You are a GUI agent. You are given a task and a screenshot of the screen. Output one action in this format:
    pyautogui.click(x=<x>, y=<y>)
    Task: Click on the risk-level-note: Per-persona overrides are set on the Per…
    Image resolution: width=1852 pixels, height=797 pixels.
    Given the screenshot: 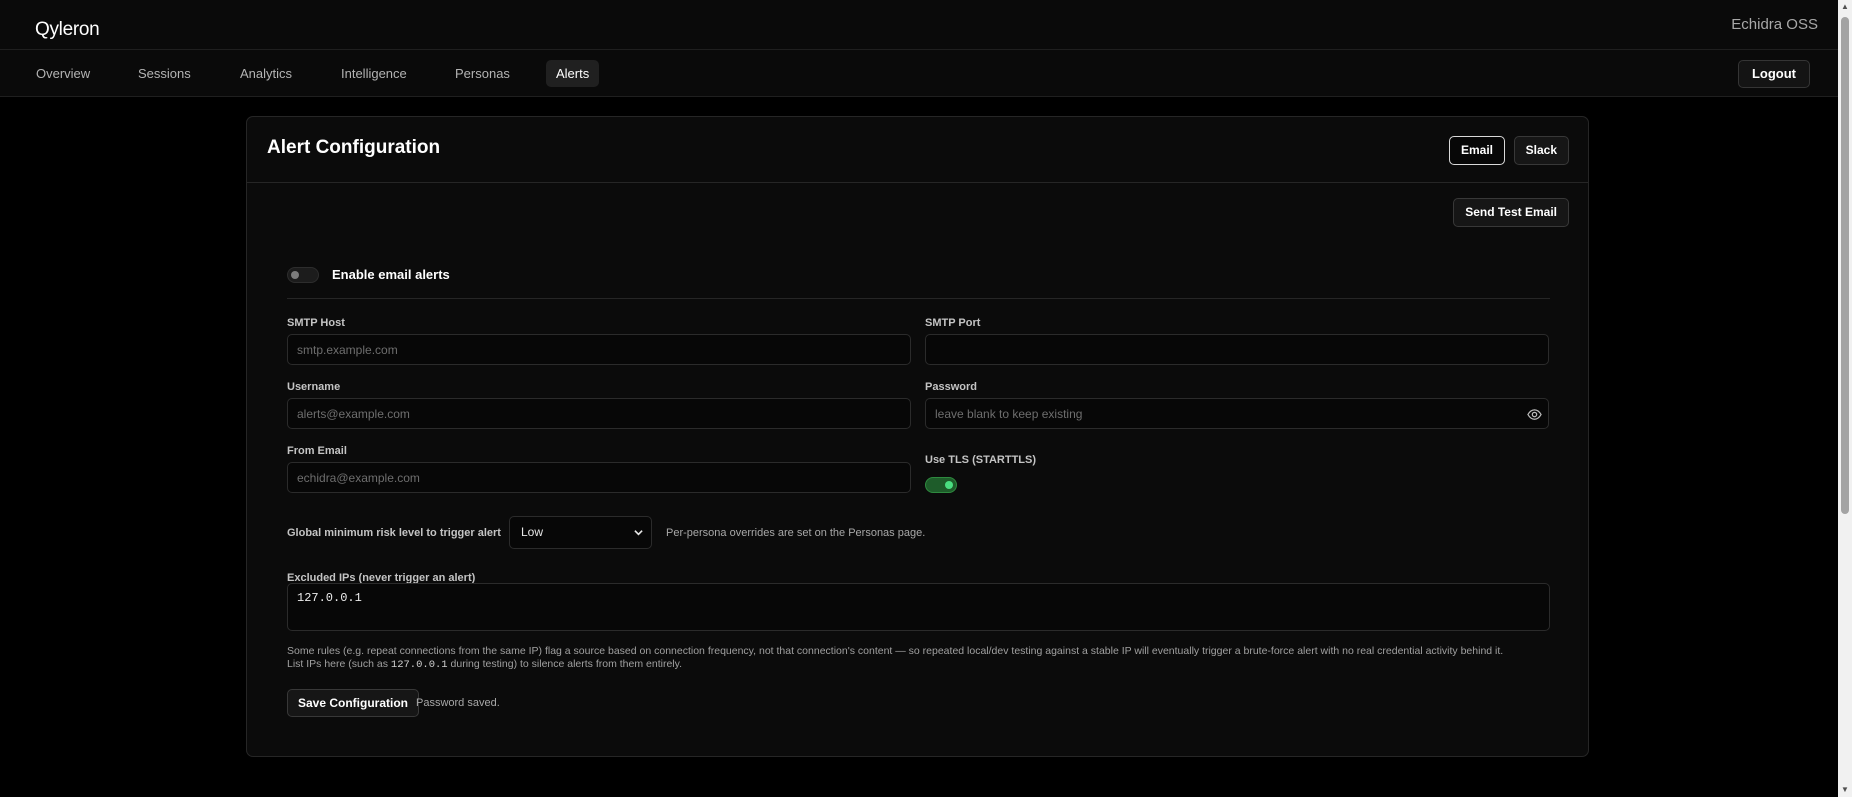 What is the action you would take?
    pyautogui.click(x=796, y=533)
    